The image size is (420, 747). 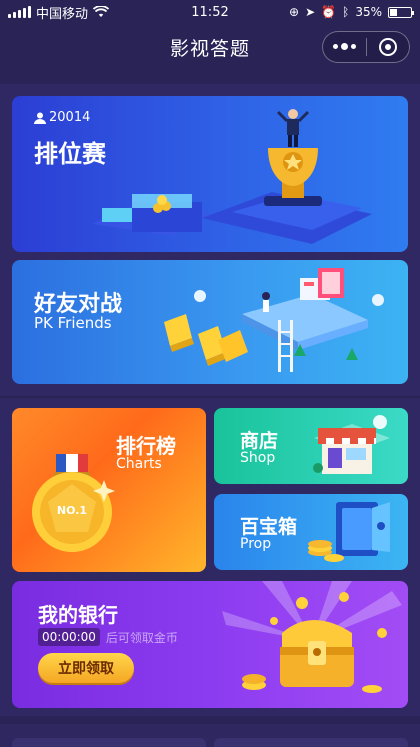 I want to click on close-circle-icon, so click(x=387, y=47).